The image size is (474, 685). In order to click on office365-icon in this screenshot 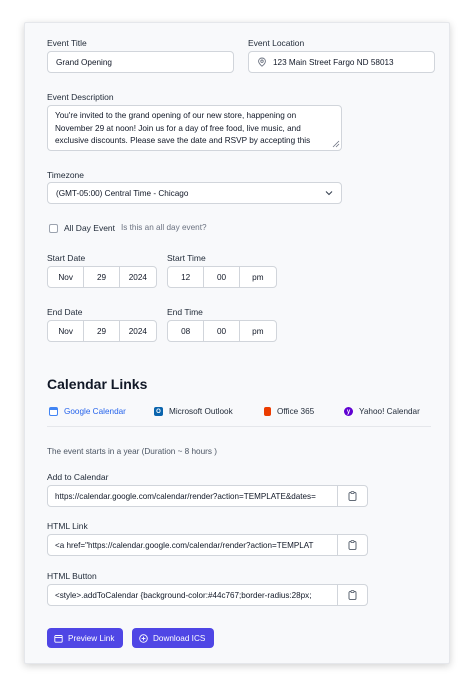, I will do `click(267, 411)`.